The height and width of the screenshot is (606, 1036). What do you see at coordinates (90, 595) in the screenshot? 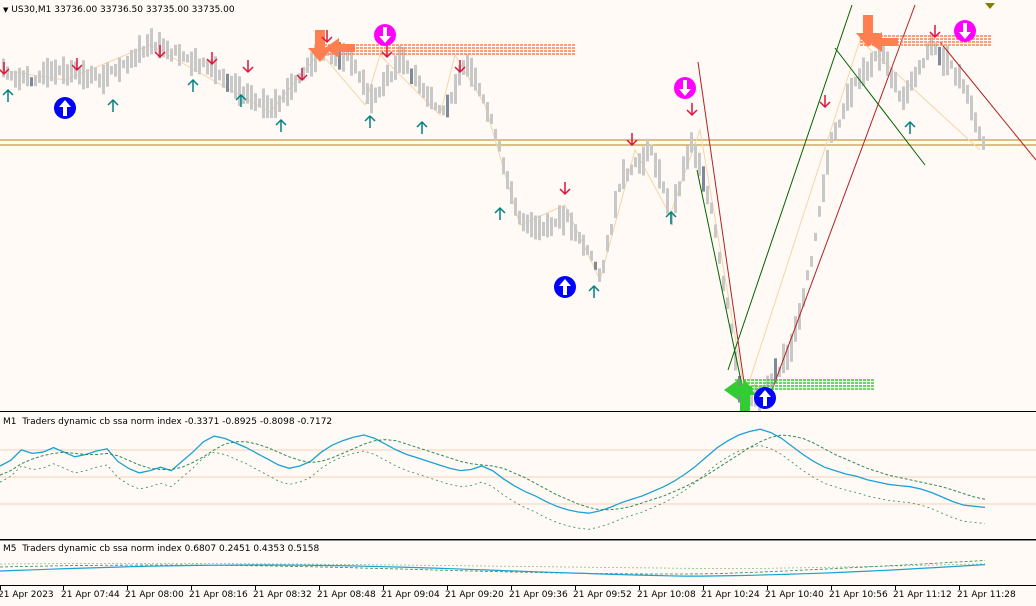
I see `time-label: 21 Apr 07:44` at bounding box center [90, 595].